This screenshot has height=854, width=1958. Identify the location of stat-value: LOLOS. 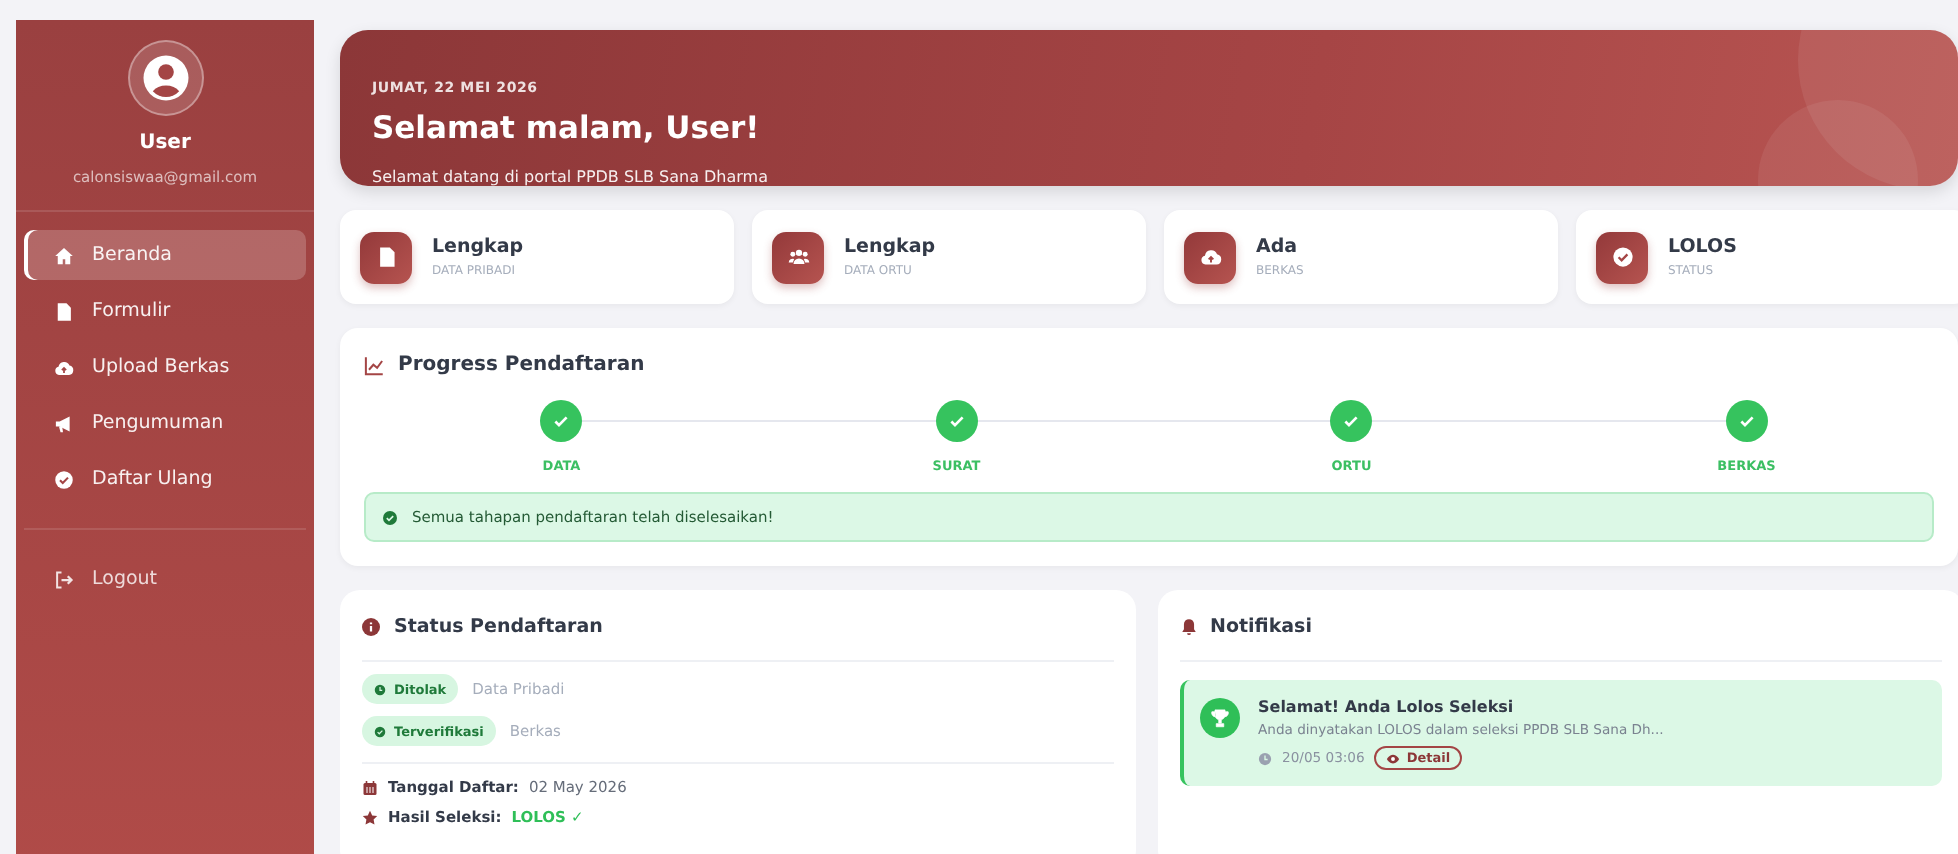
(1702, 247).